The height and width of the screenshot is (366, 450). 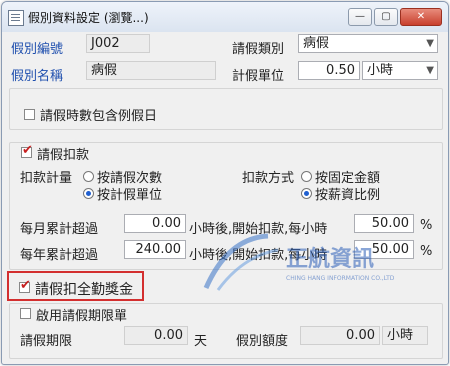 What do you see at coordinates (82, 316) in the screenshot?
I see `limit-title: 啟用請假期限單` at bounding box center [82, 316].